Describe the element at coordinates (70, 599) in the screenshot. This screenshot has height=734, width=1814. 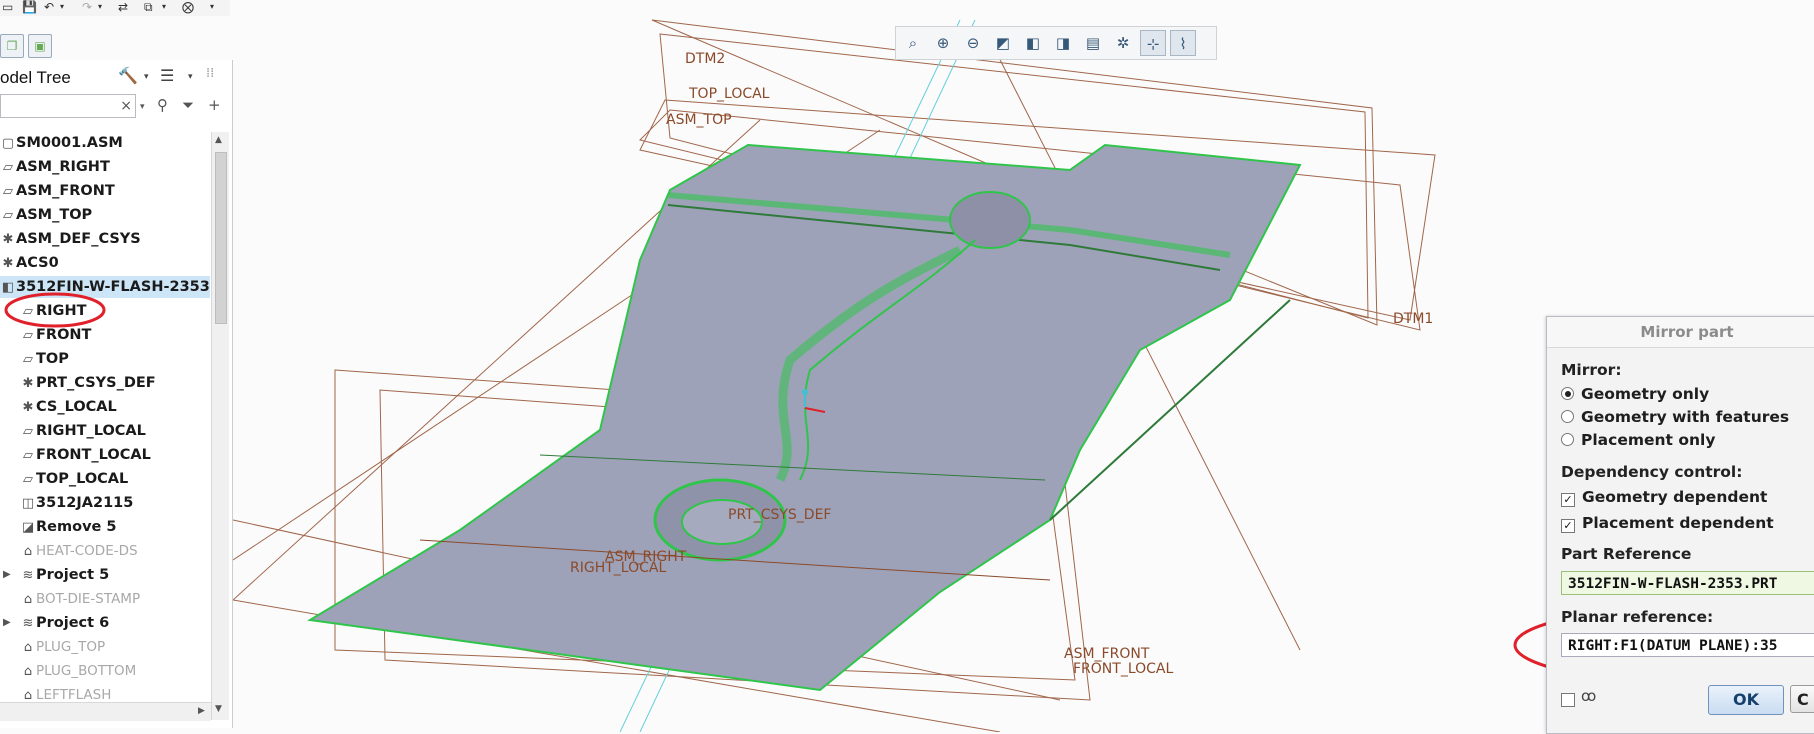
I see `tree-item: ⌂ BOT-DIE-STAMP` at that location.